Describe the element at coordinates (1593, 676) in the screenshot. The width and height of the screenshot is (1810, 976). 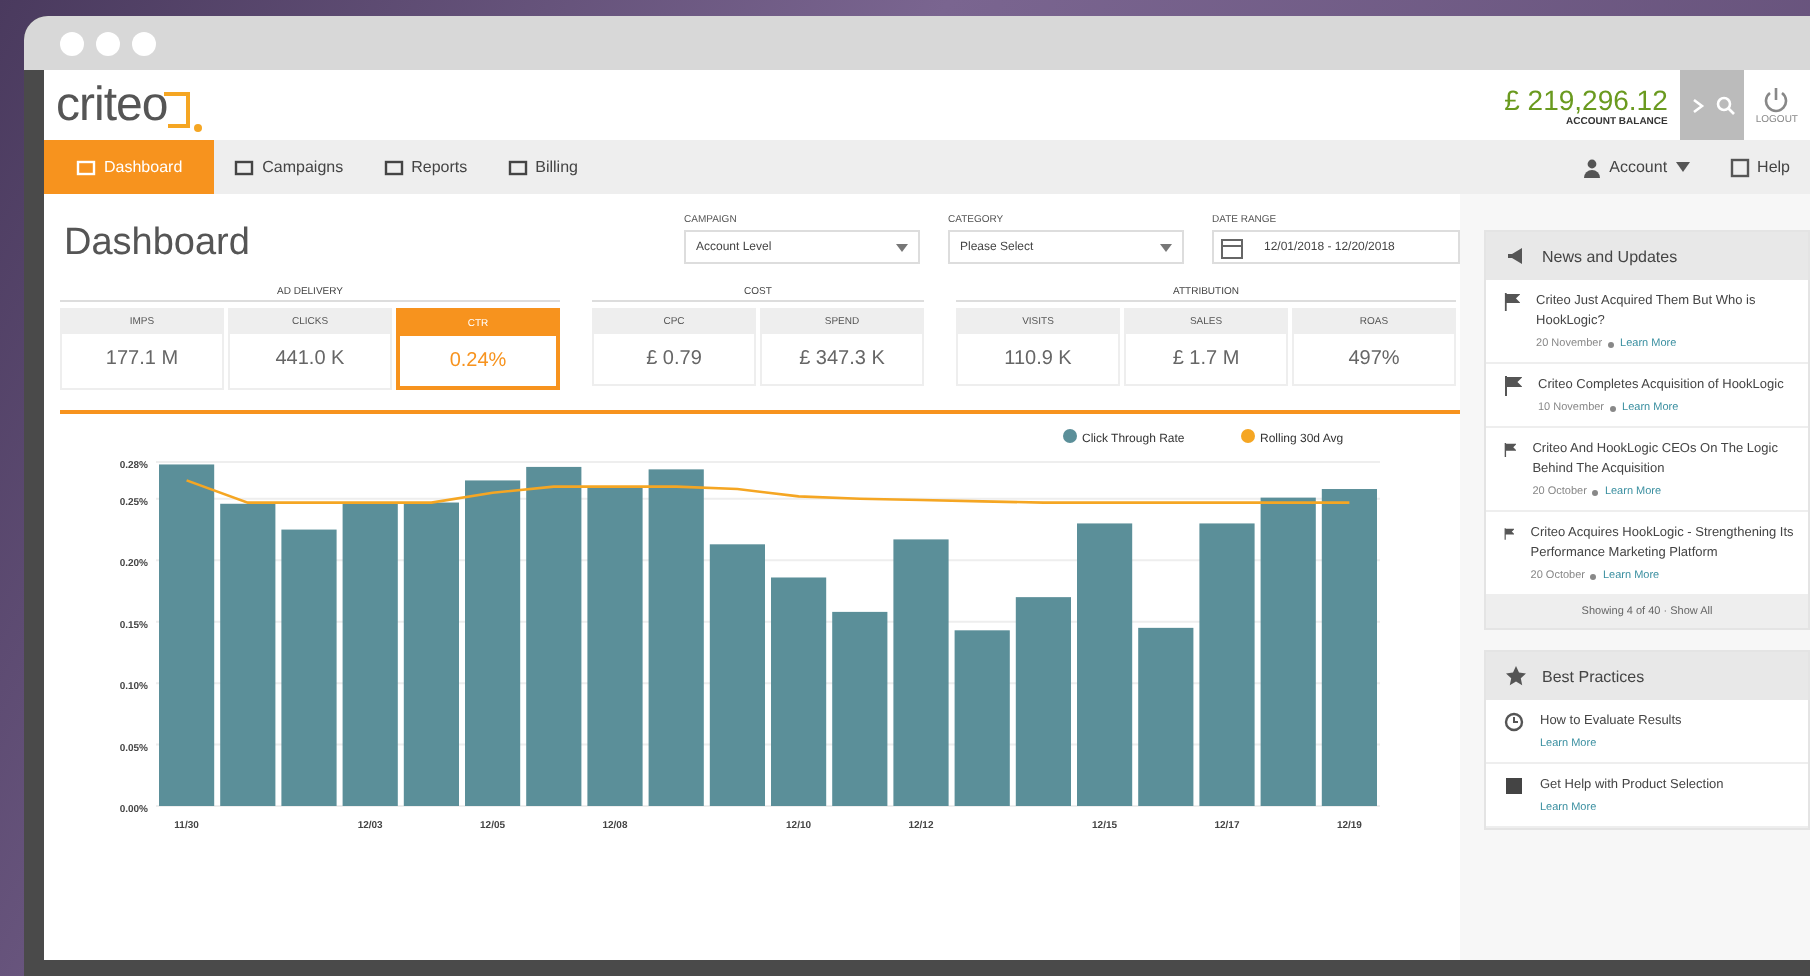
I see `card-title: Best Practices` at that location.